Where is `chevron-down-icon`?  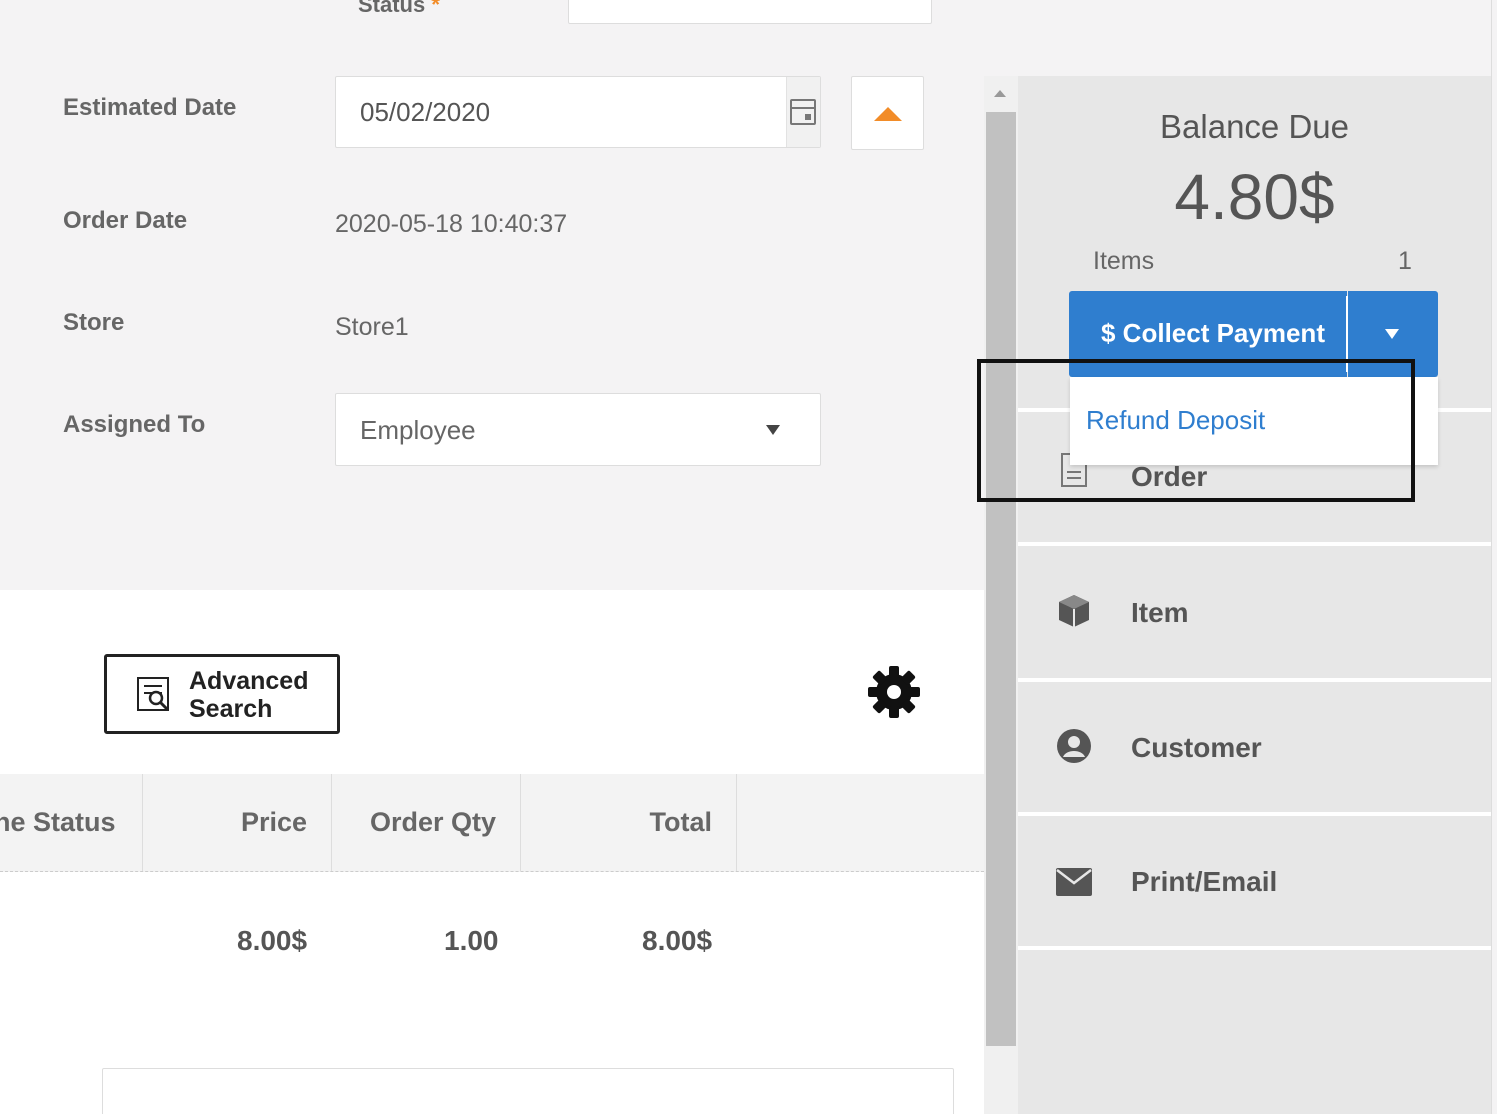 chevron-down-icon is located at coordinates (773, 430).